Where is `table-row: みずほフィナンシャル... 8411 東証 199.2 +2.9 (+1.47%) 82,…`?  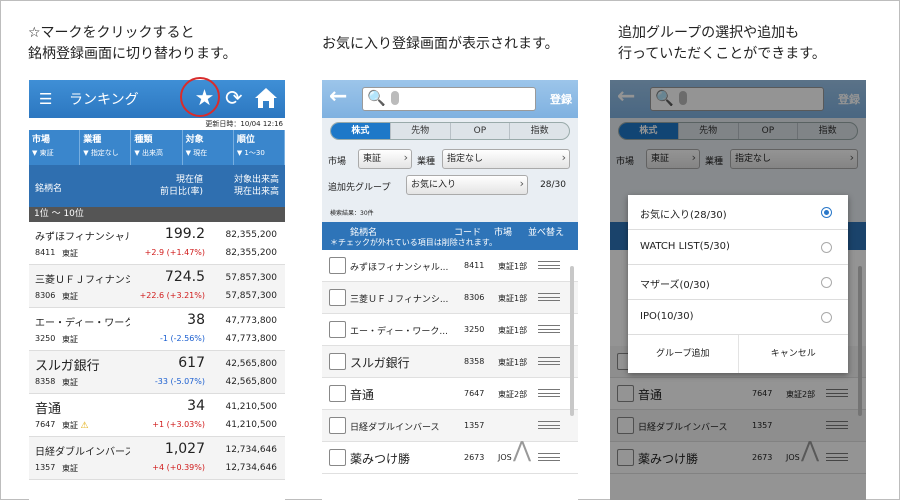 table-row: みずほフィナンシャル... 8411 東証 199.2 +2.9 (+1.47%) 82,… is located at coordinates (157, 243).